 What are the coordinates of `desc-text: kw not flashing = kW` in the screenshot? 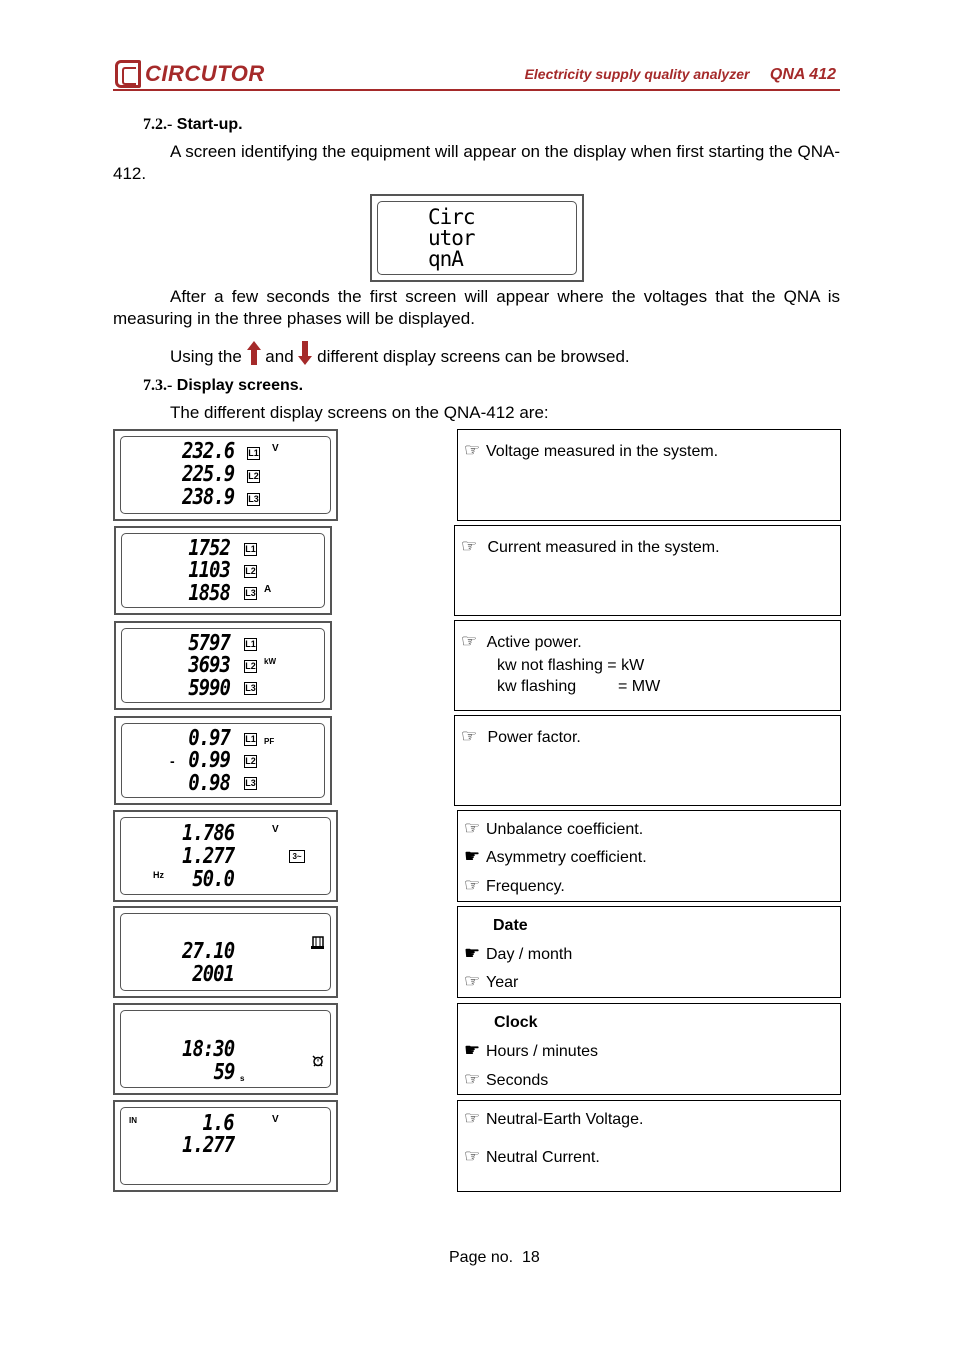 It's located at (571, 665).